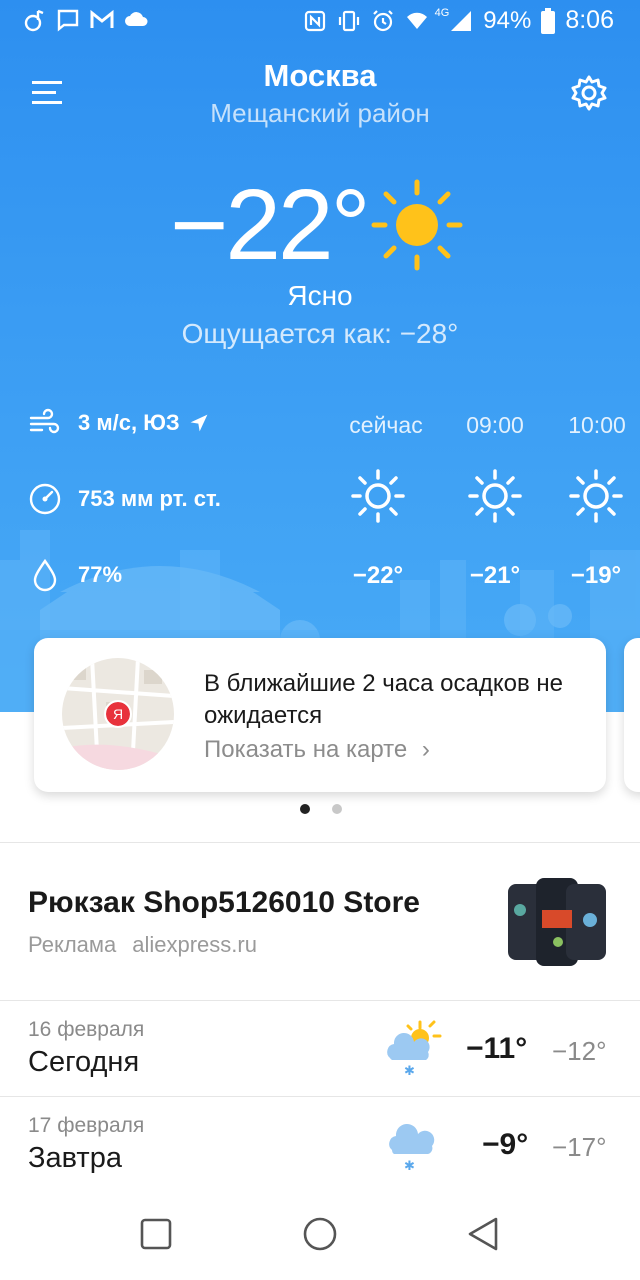  Describe the element at coordinates (596, 575) in the screenshot. I see `hour-temp: −19°` at that location.